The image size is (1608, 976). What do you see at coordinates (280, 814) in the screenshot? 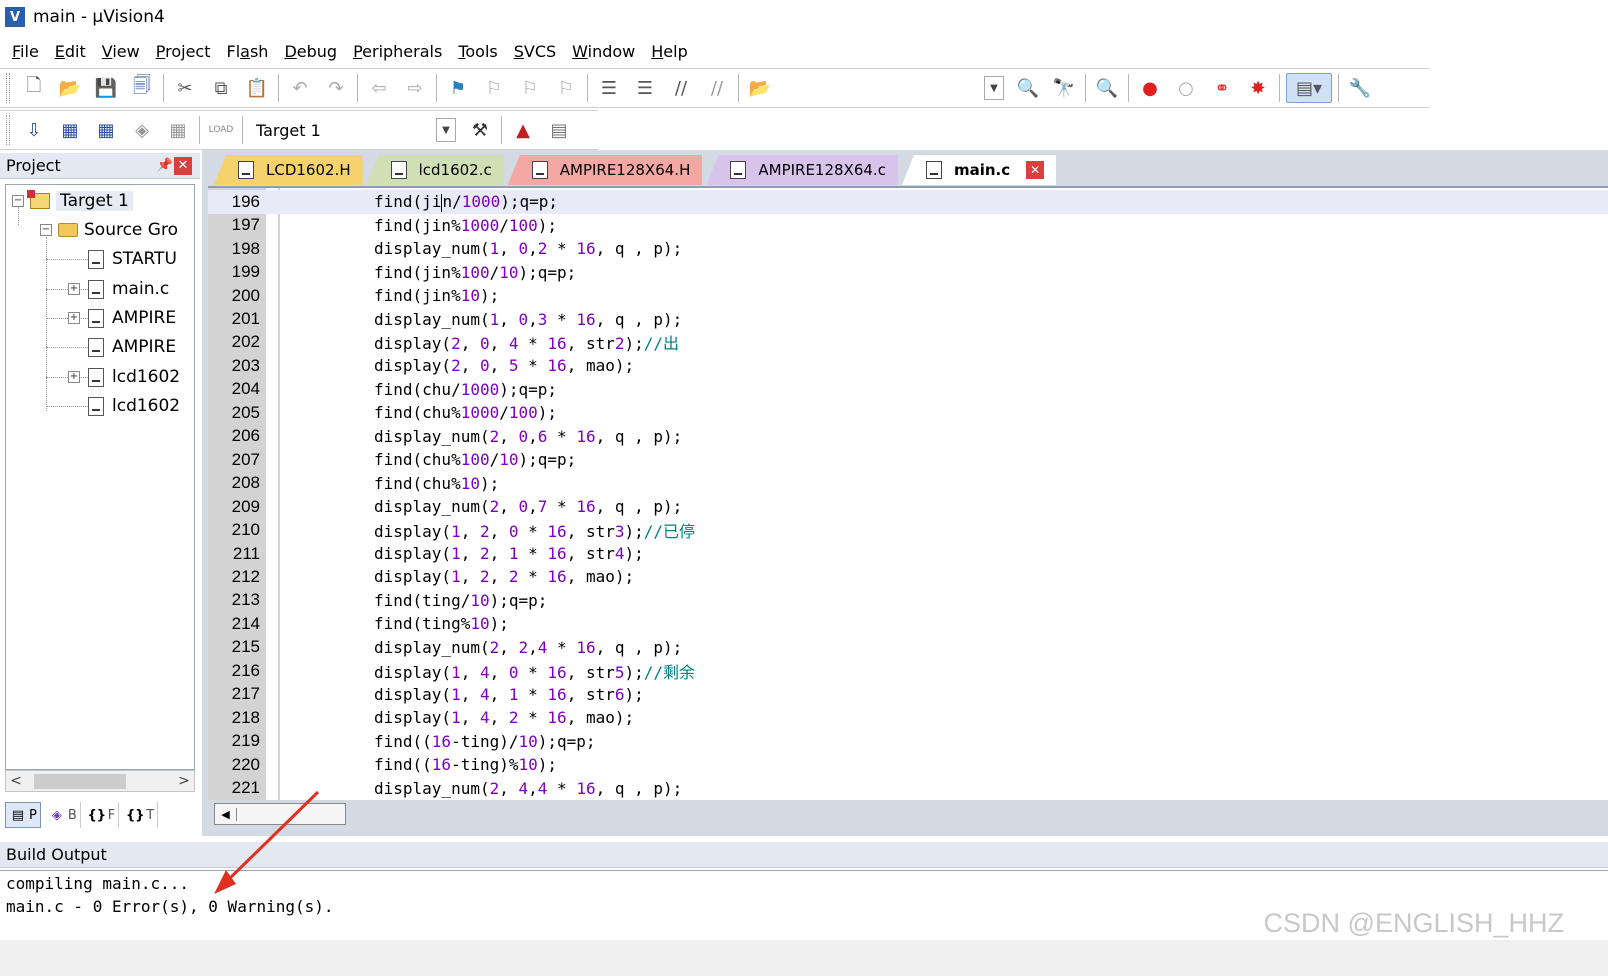
I see `hscroll-left-box: ◀` at bounding box center [280, 814].